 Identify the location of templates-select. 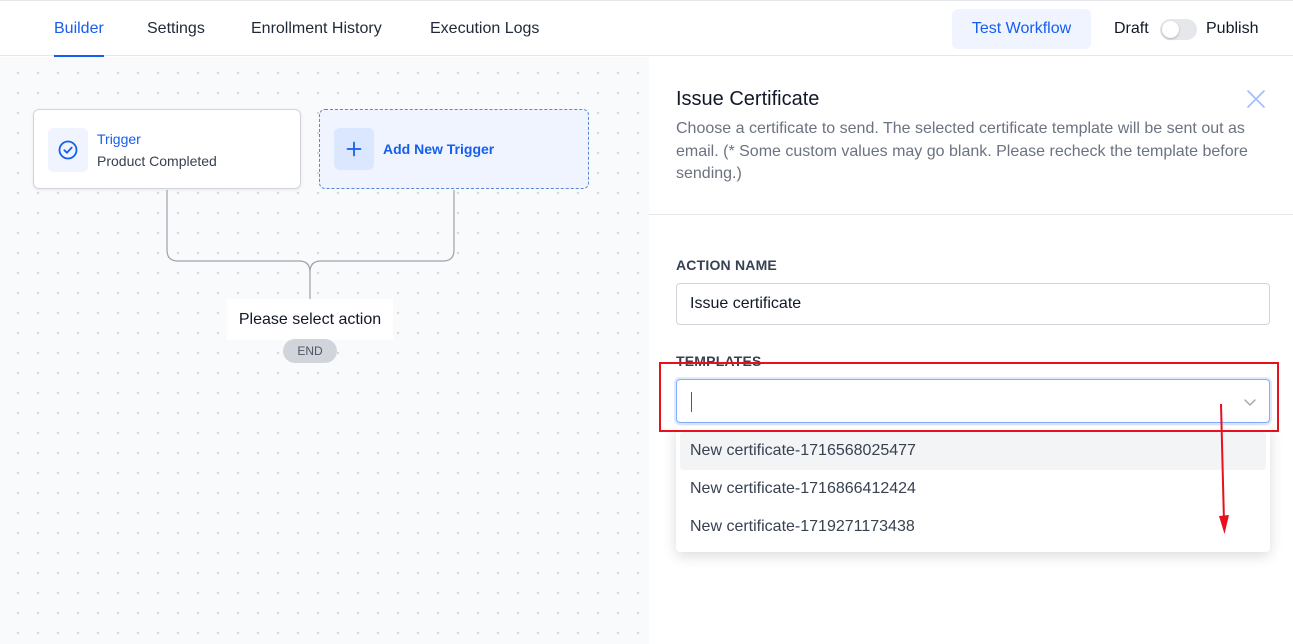
(973, 401).